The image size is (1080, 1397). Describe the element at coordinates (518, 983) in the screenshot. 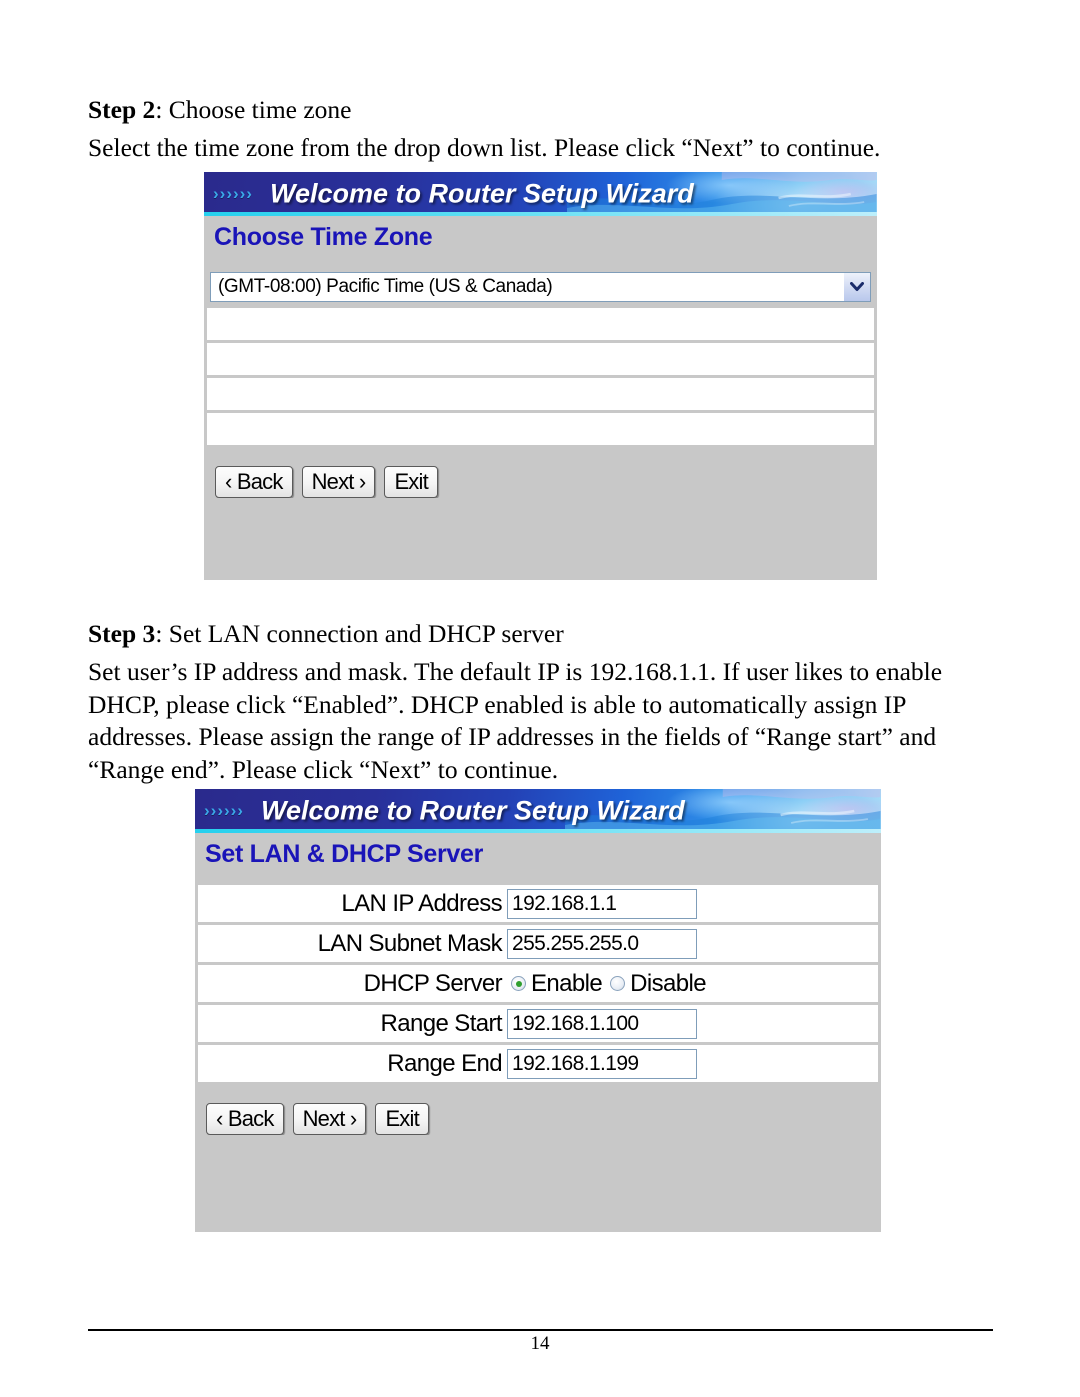

I see `radio-selected-icon` at that location.